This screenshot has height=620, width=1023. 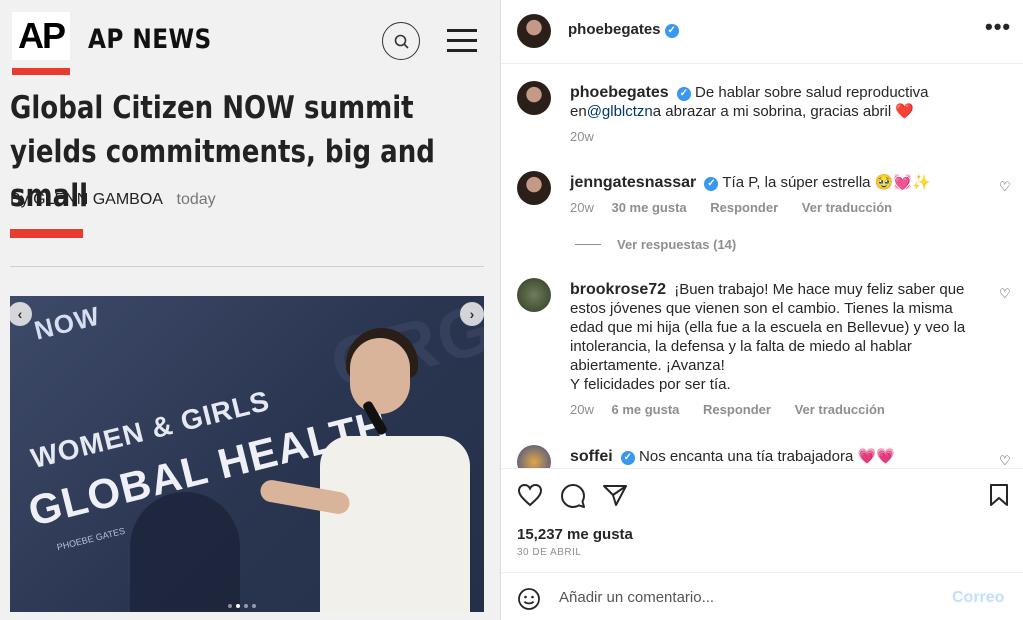 I want to click on comment-username: jenngatesnassar, so click(x=633, y=182).